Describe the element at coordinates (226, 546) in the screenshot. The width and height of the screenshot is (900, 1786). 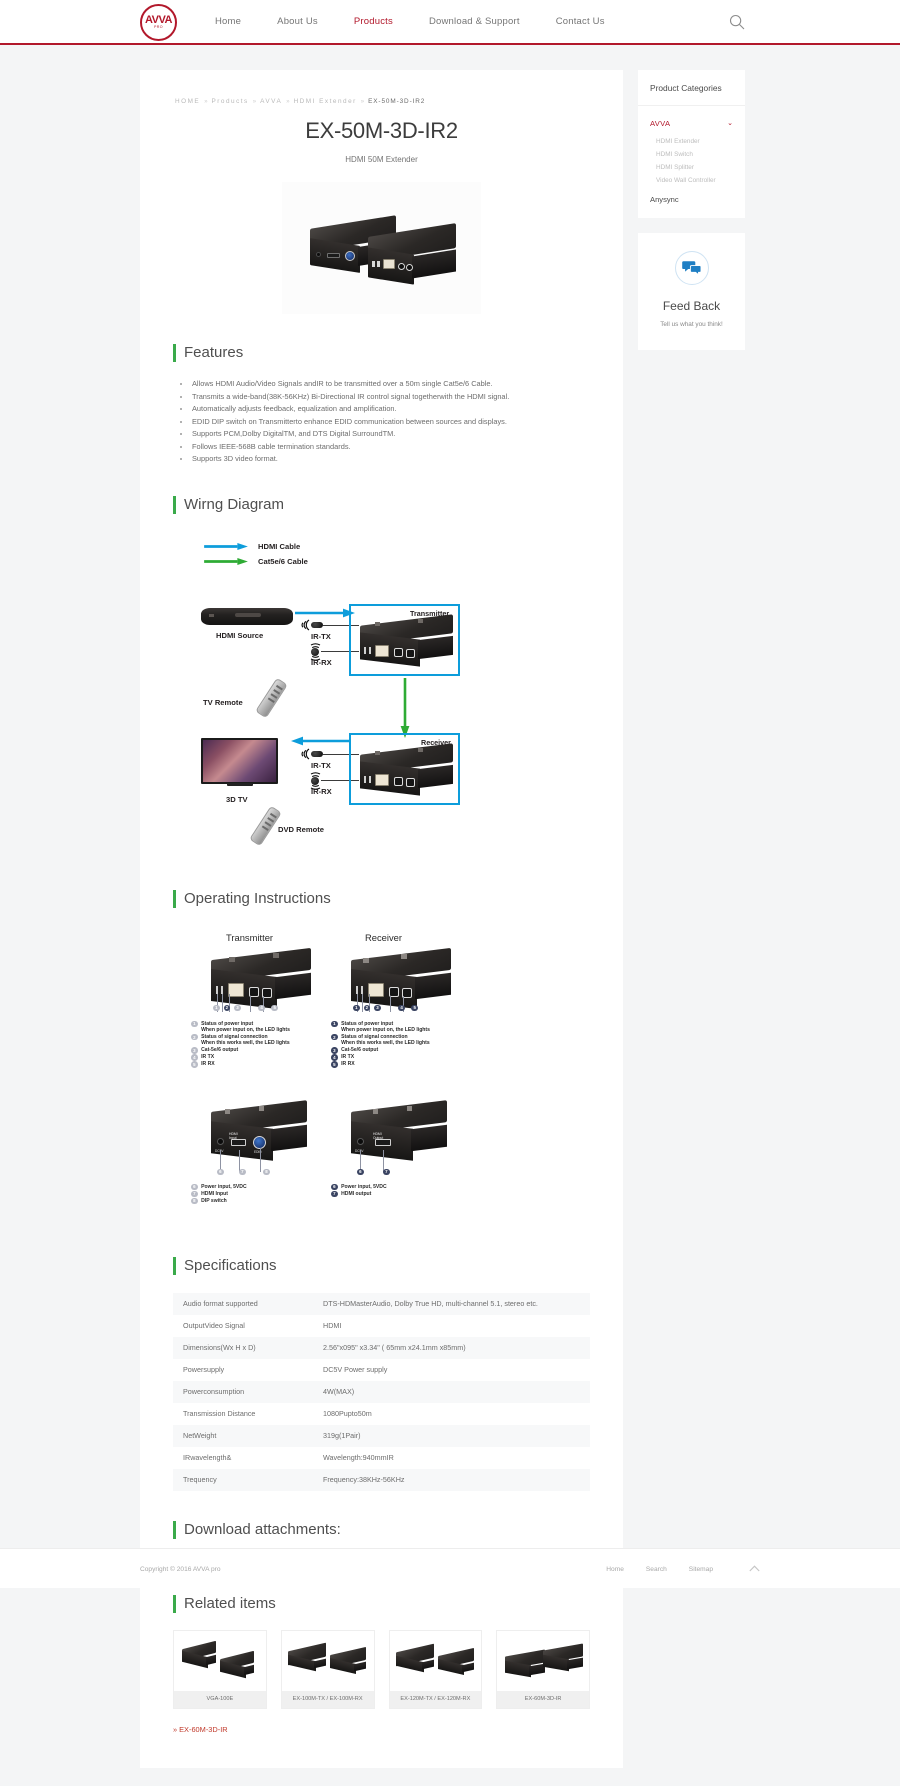
I see `arrow-right-icon` at that location.